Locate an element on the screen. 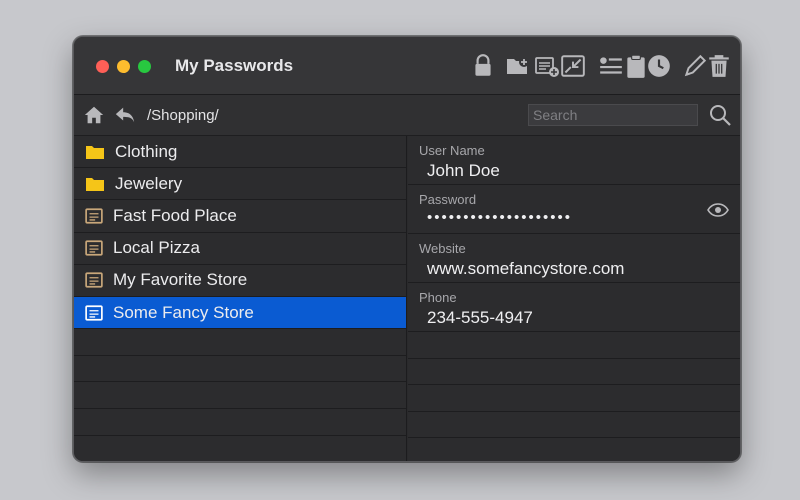 The width and height of the screenshot is (800, 500). minimize-window-button is located at coordinates (123, 66).